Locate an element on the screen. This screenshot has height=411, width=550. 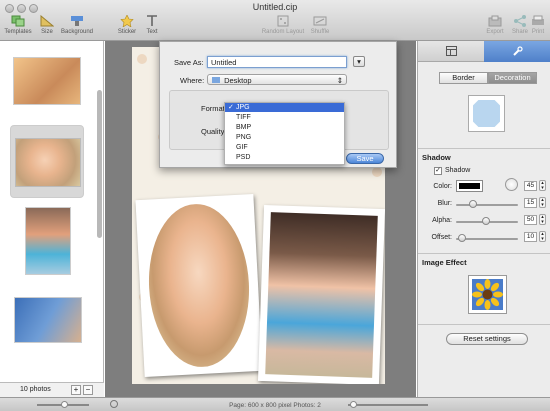
photo-thumbnail-image is located at coordinates (48, 162).